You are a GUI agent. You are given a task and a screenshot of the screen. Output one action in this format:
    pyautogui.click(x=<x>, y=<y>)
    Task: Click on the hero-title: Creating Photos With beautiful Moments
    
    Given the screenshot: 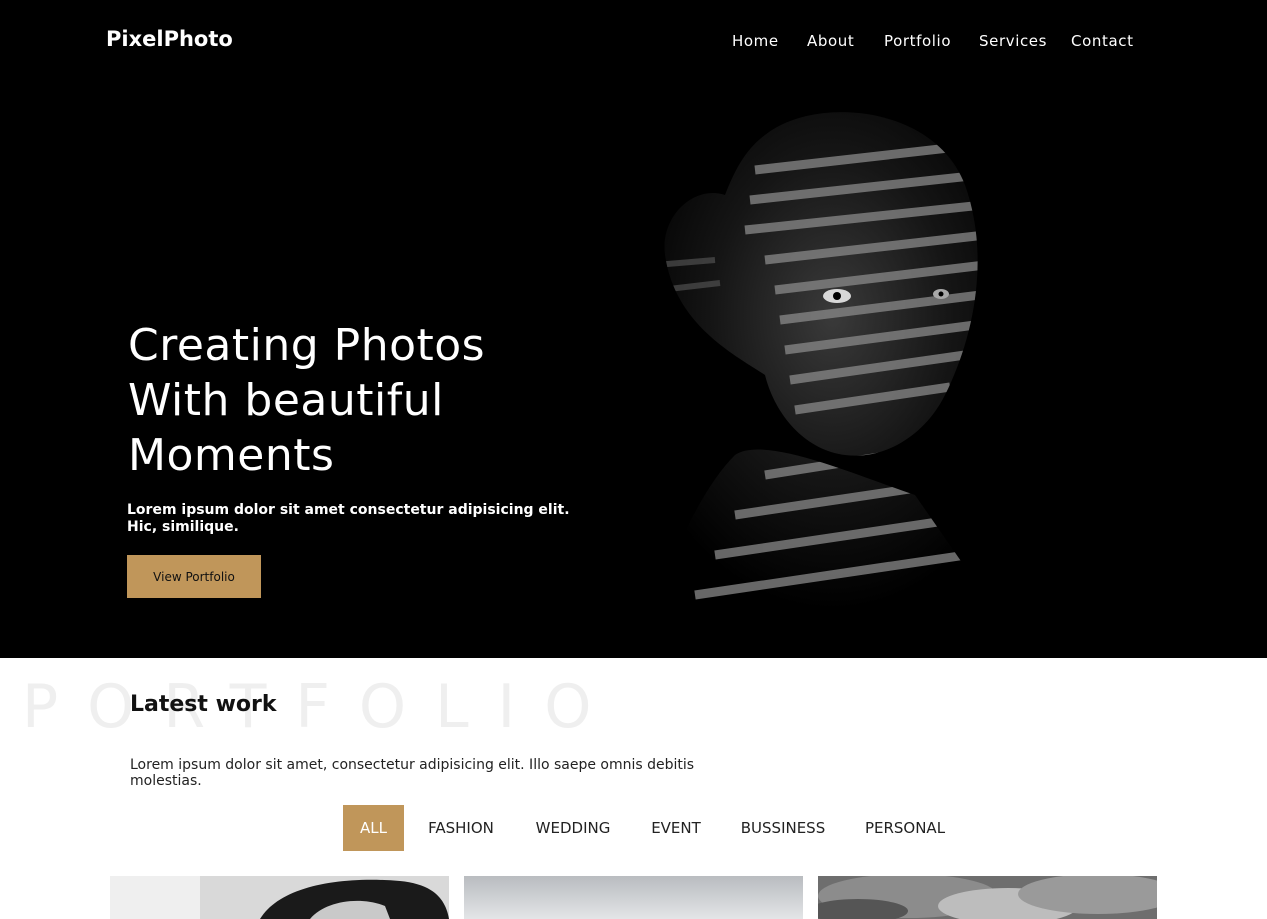 What is the action you would take?
    pyautogui.click(x=388, y=400)
    